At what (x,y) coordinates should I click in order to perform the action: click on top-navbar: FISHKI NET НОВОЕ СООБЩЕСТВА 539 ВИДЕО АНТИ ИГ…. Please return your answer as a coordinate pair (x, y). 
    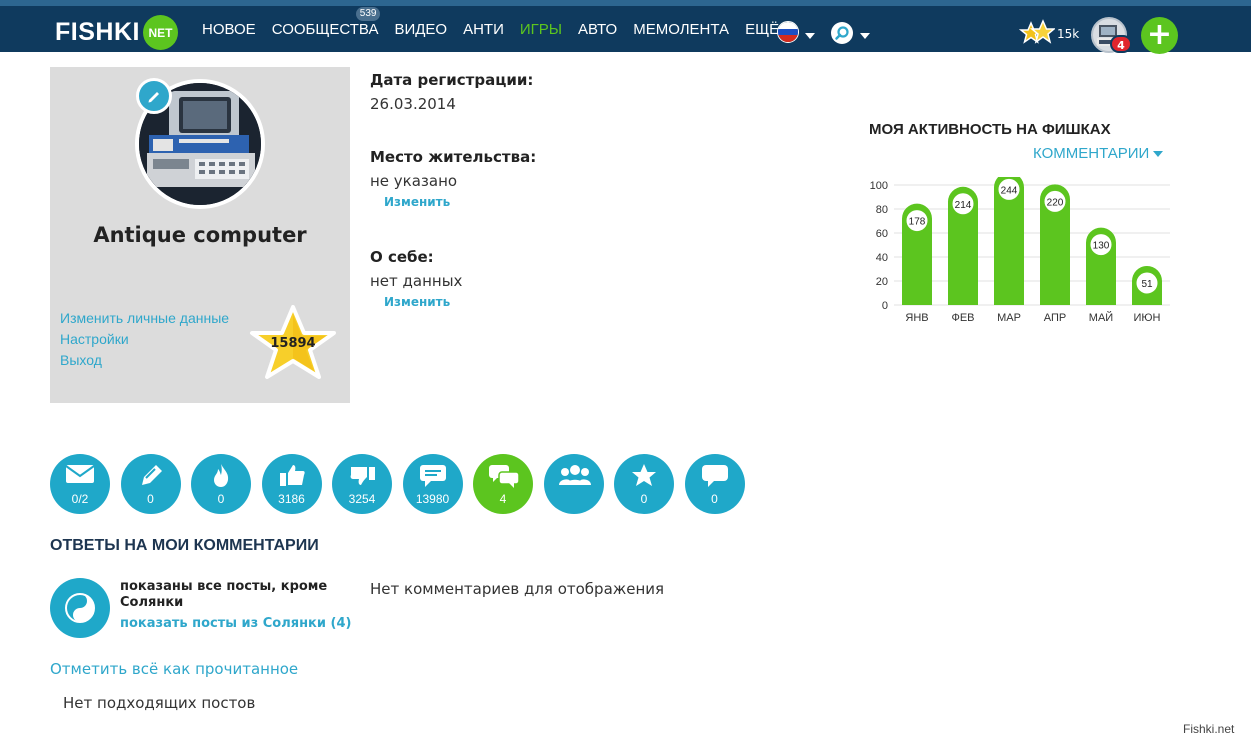
    Looking at the image, I should click on (625, 27).